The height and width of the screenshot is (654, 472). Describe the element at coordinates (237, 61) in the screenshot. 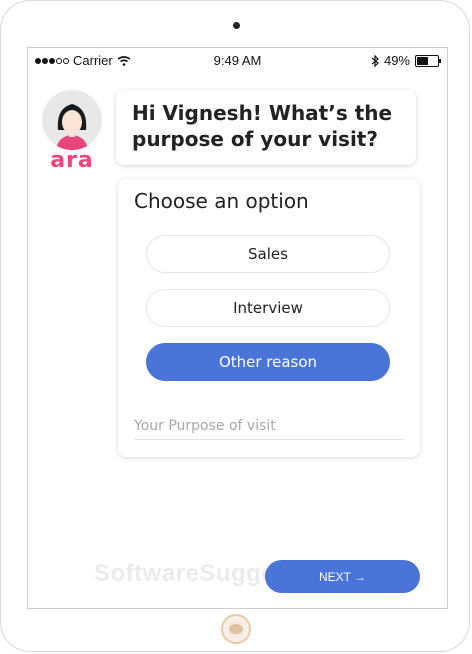

I see `status-bar: Carrier 9:49 AM 49%` at that location.